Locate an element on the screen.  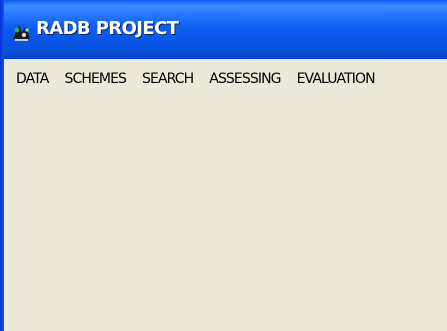
window-title: RADB PROJECT is located at coordinates (107, 28).